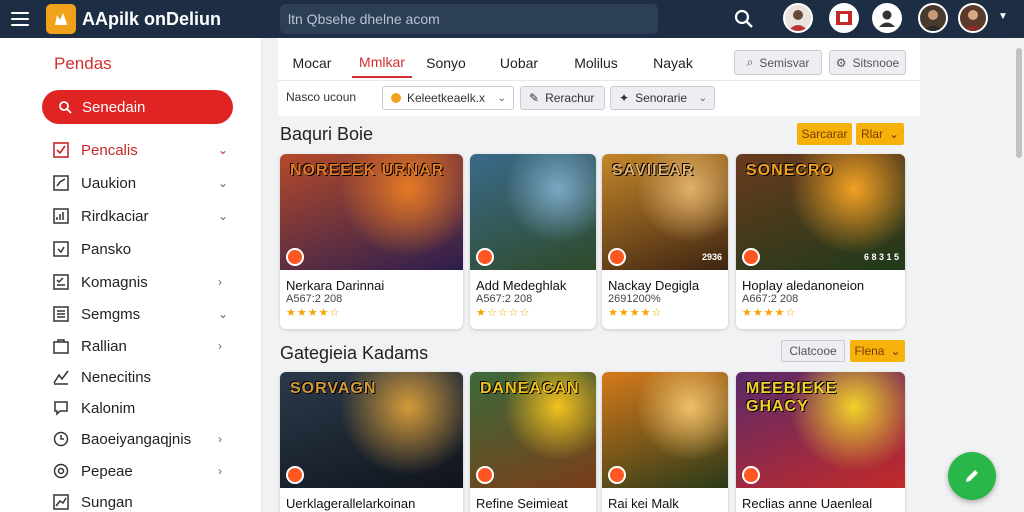 The image size is (1024, 512). What do you see at coordinates (533, 442) in the screenshot?
I see `game-card: Daneacan Refine Seimieat` at bounding box center [533, 442].